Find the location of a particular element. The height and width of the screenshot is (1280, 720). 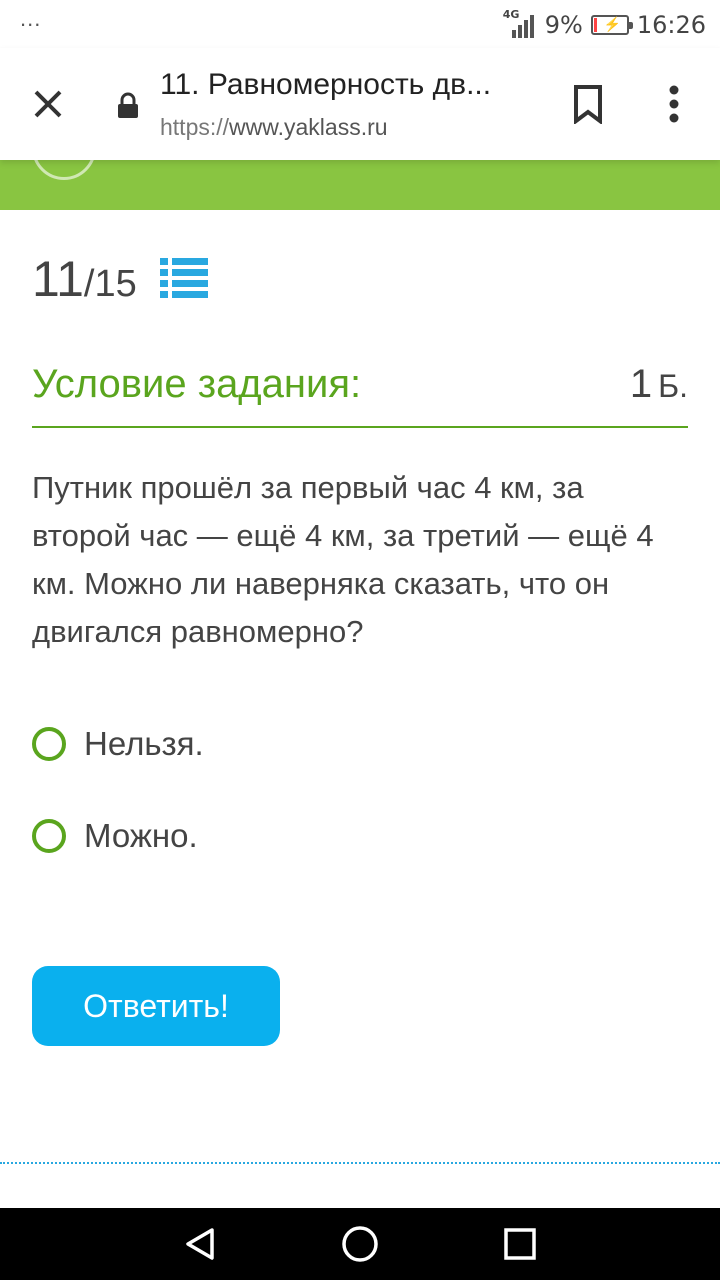

close-icon is located at coordinates (48, 104).